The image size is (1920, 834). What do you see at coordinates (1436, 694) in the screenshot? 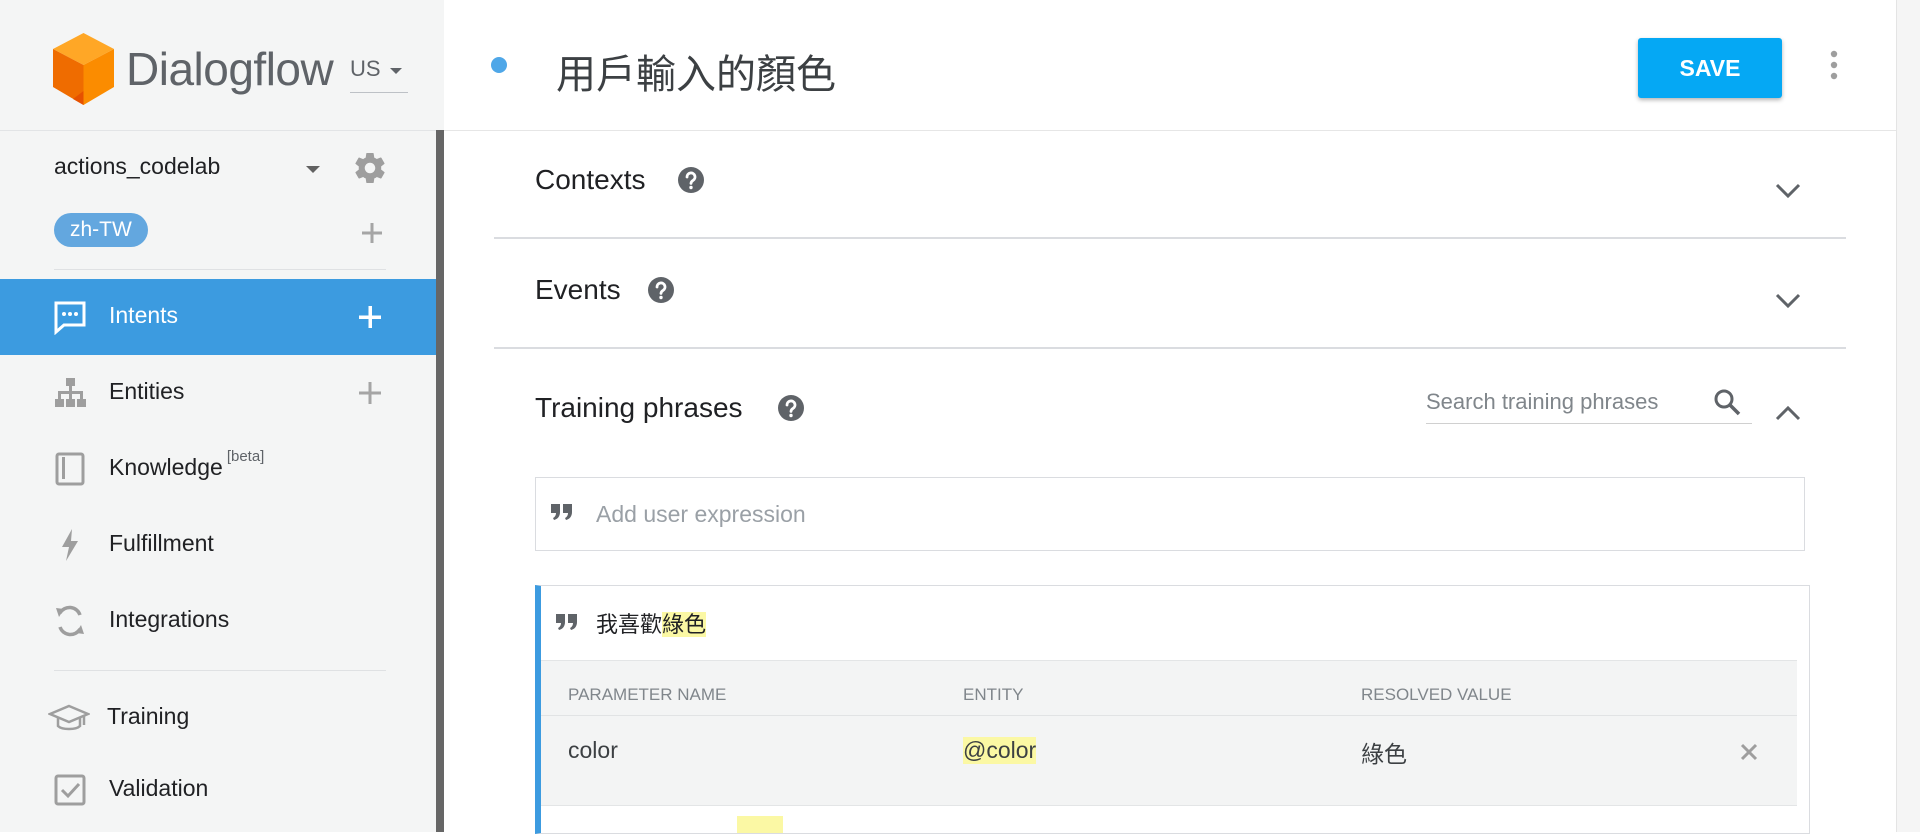
I see `column-header-resolved-value: RESOLVED VALUE` at bounding box center [1436, 694].